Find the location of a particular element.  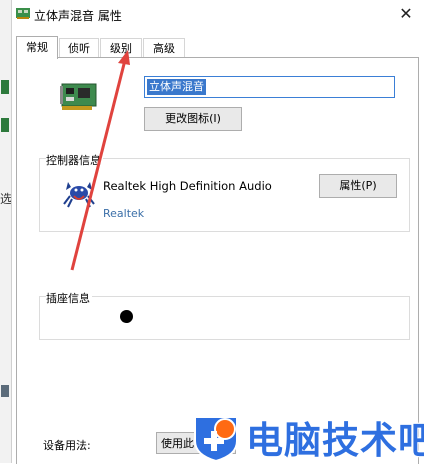

tab-general: 常规 is located at coordinates (37, 47).